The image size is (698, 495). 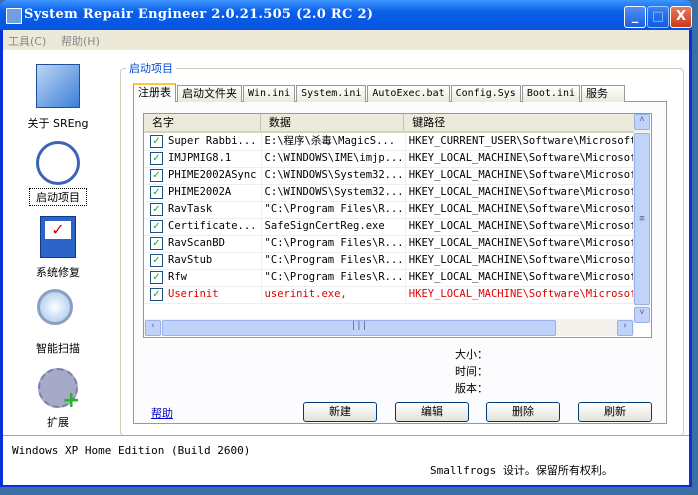 I want to click on magnifier-icon, so click(x=55, y=307).